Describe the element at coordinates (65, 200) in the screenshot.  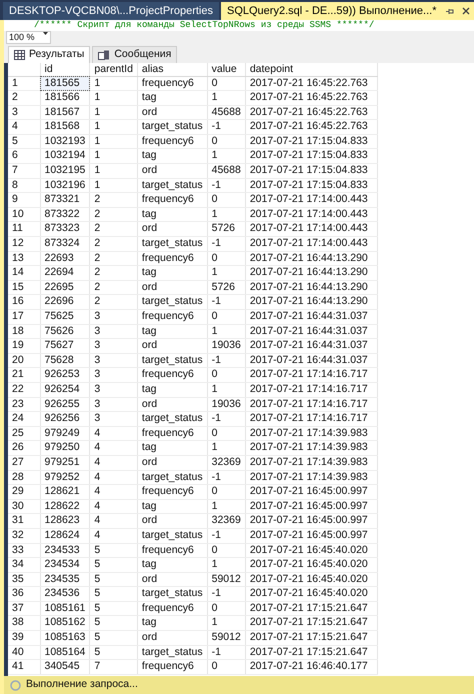
I see `table-cell: 873321` at that location.